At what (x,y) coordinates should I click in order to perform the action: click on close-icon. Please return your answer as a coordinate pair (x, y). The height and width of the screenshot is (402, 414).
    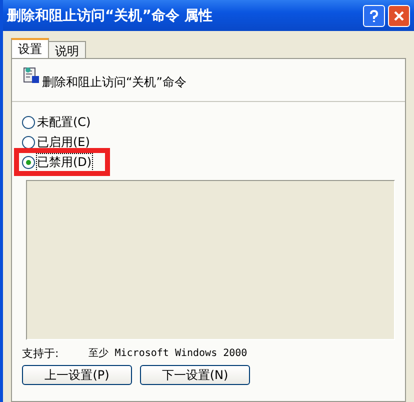
    Looking at the image, I should click on (399, 16).